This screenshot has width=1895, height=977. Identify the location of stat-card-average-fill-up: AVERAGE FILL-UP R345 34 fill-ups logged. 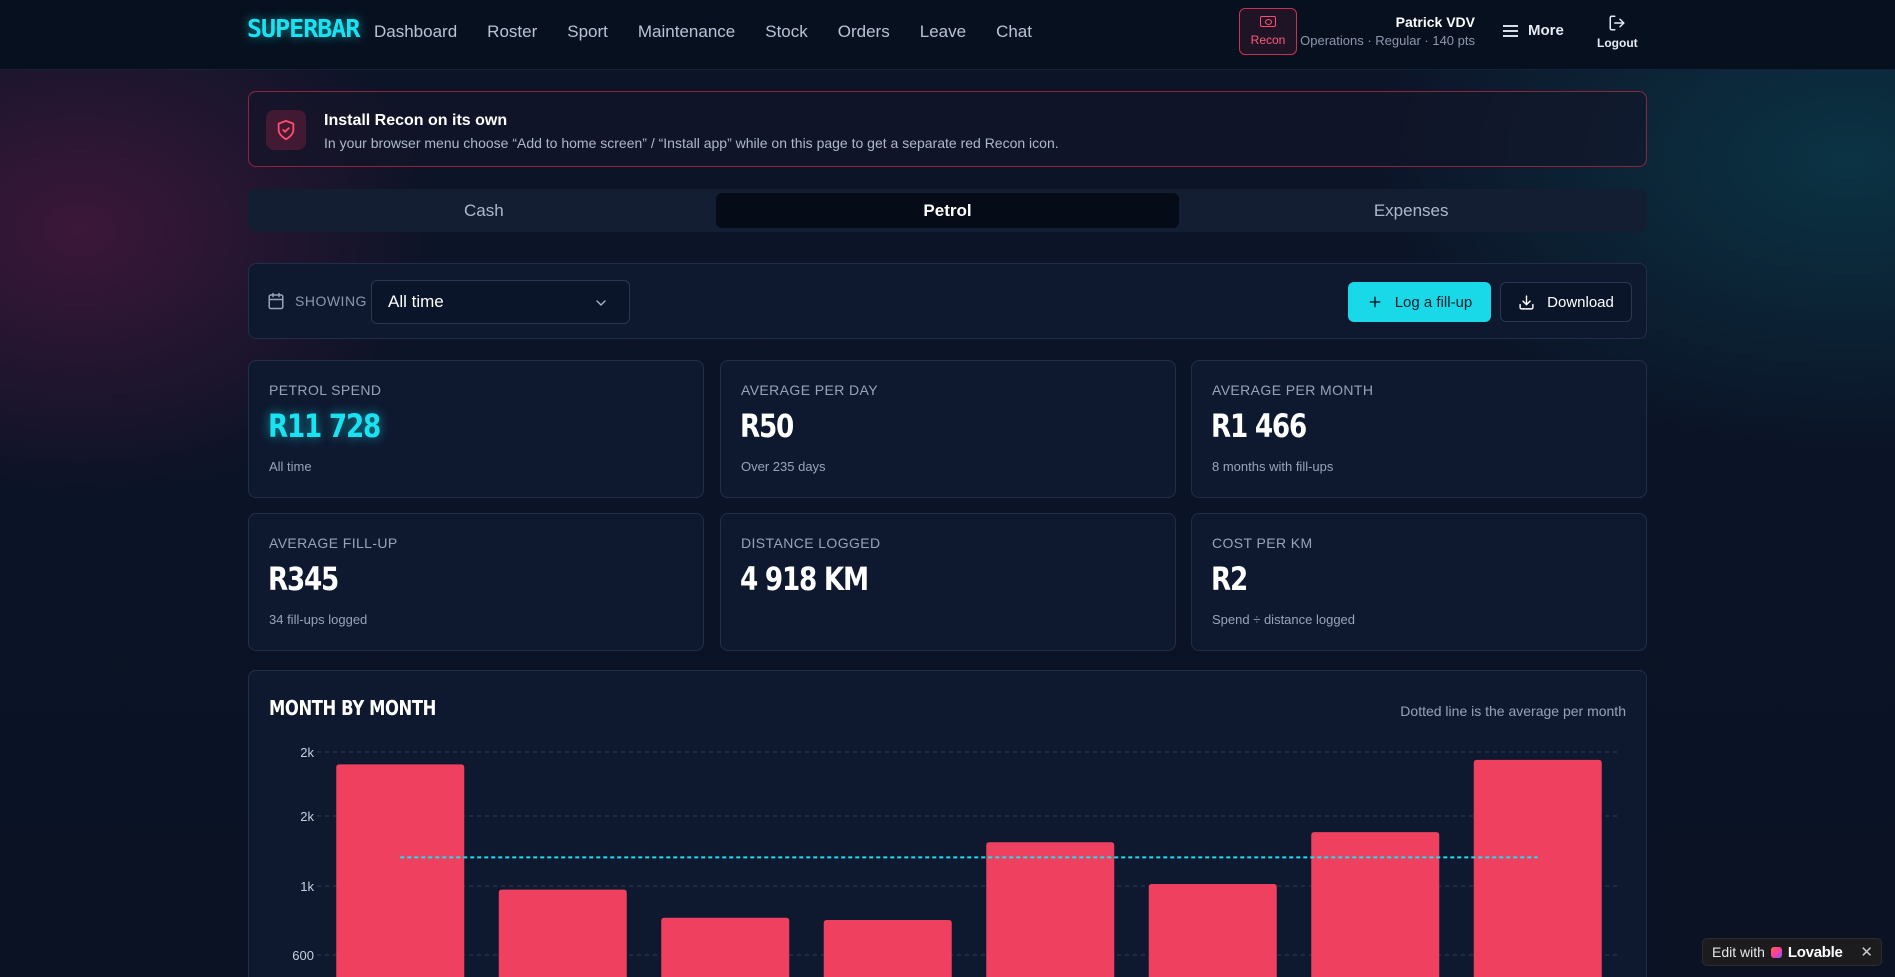
(476, 582).